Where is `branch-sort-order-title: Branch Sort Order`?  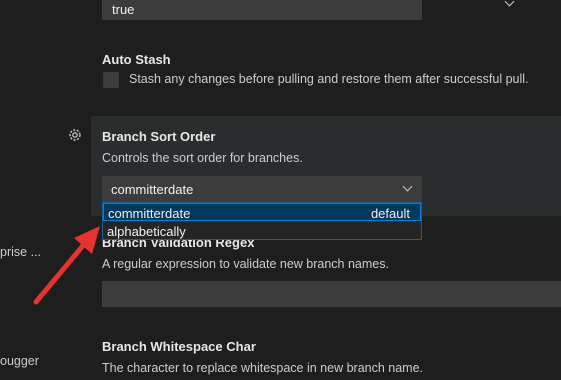
branch-sort-order-title: Branch Sort Order is located at coordinates (159, 136).